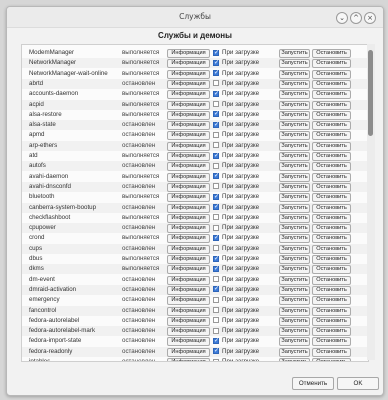  What do you see at coordinates (370, 93) in the screenshot?
I see `scrollbar-thumb` at bounding box center [370, 93].